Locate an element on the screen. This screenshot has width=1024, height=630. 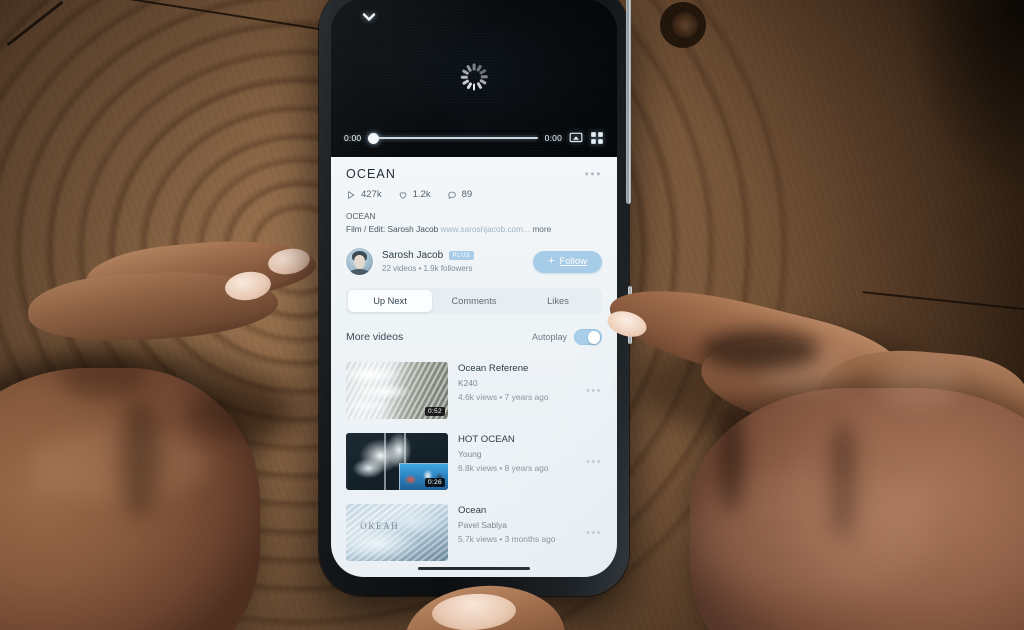
more-videos-header: More videos Autoplay is located at coordinates (474, 337).